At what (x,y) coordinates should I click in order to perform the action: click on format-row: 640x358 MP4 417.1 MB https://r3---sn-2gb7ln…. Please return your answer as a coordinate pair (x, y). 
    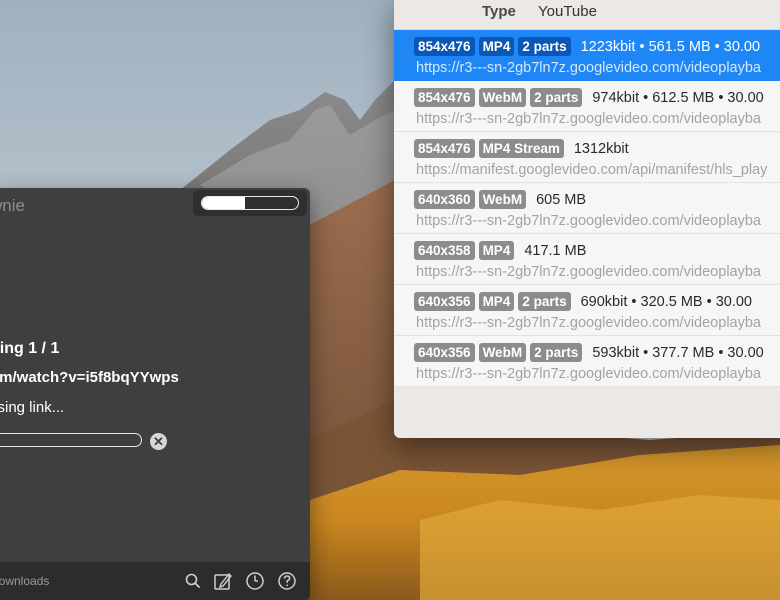
    Looking at the image, I should click on (587, 259).